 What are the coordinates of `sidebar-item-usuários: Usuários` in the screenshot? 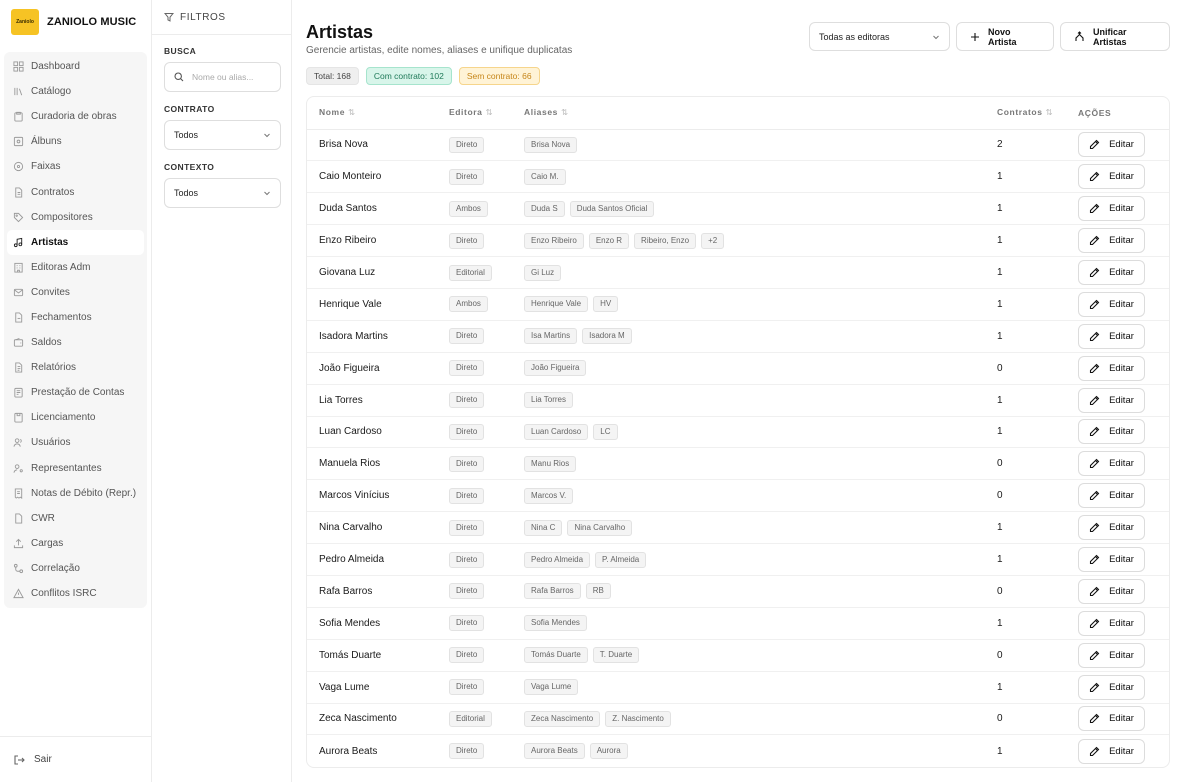 It's located at (75, 442).